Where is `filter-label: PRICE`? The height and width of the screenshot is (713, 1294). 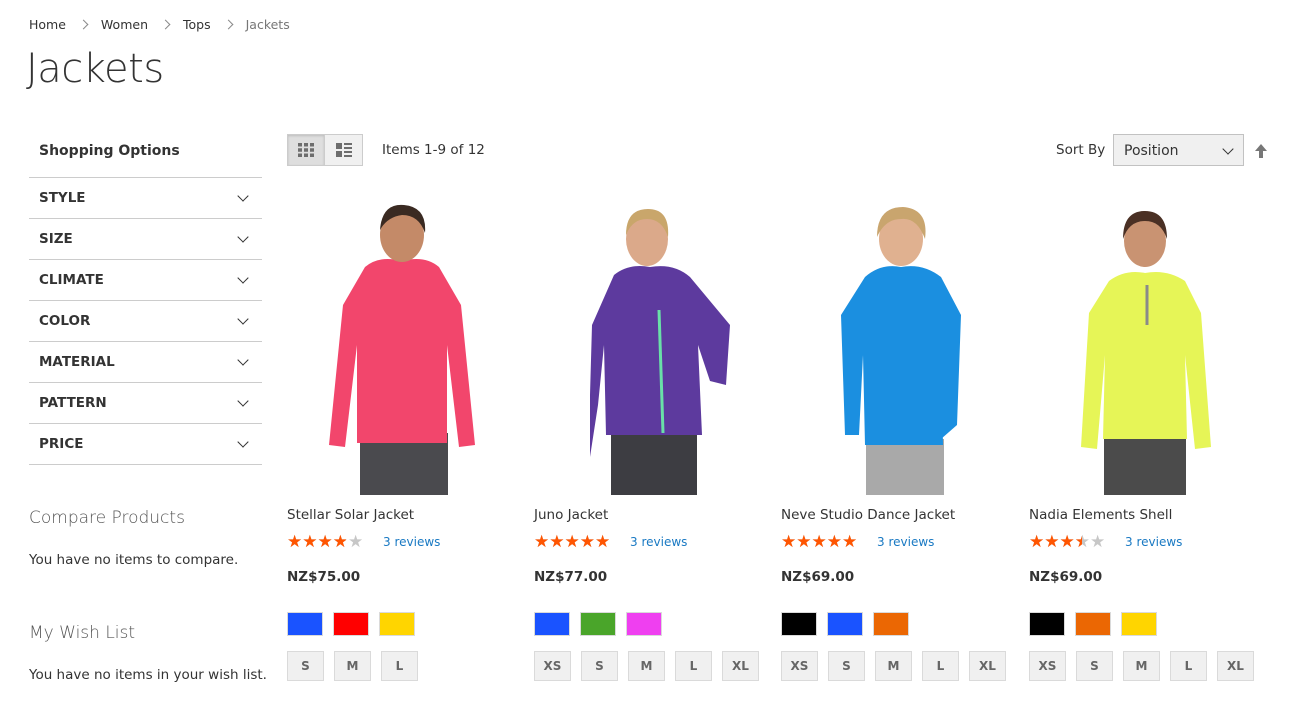
filter-label: PRICE is located at coordinates (61, 444).